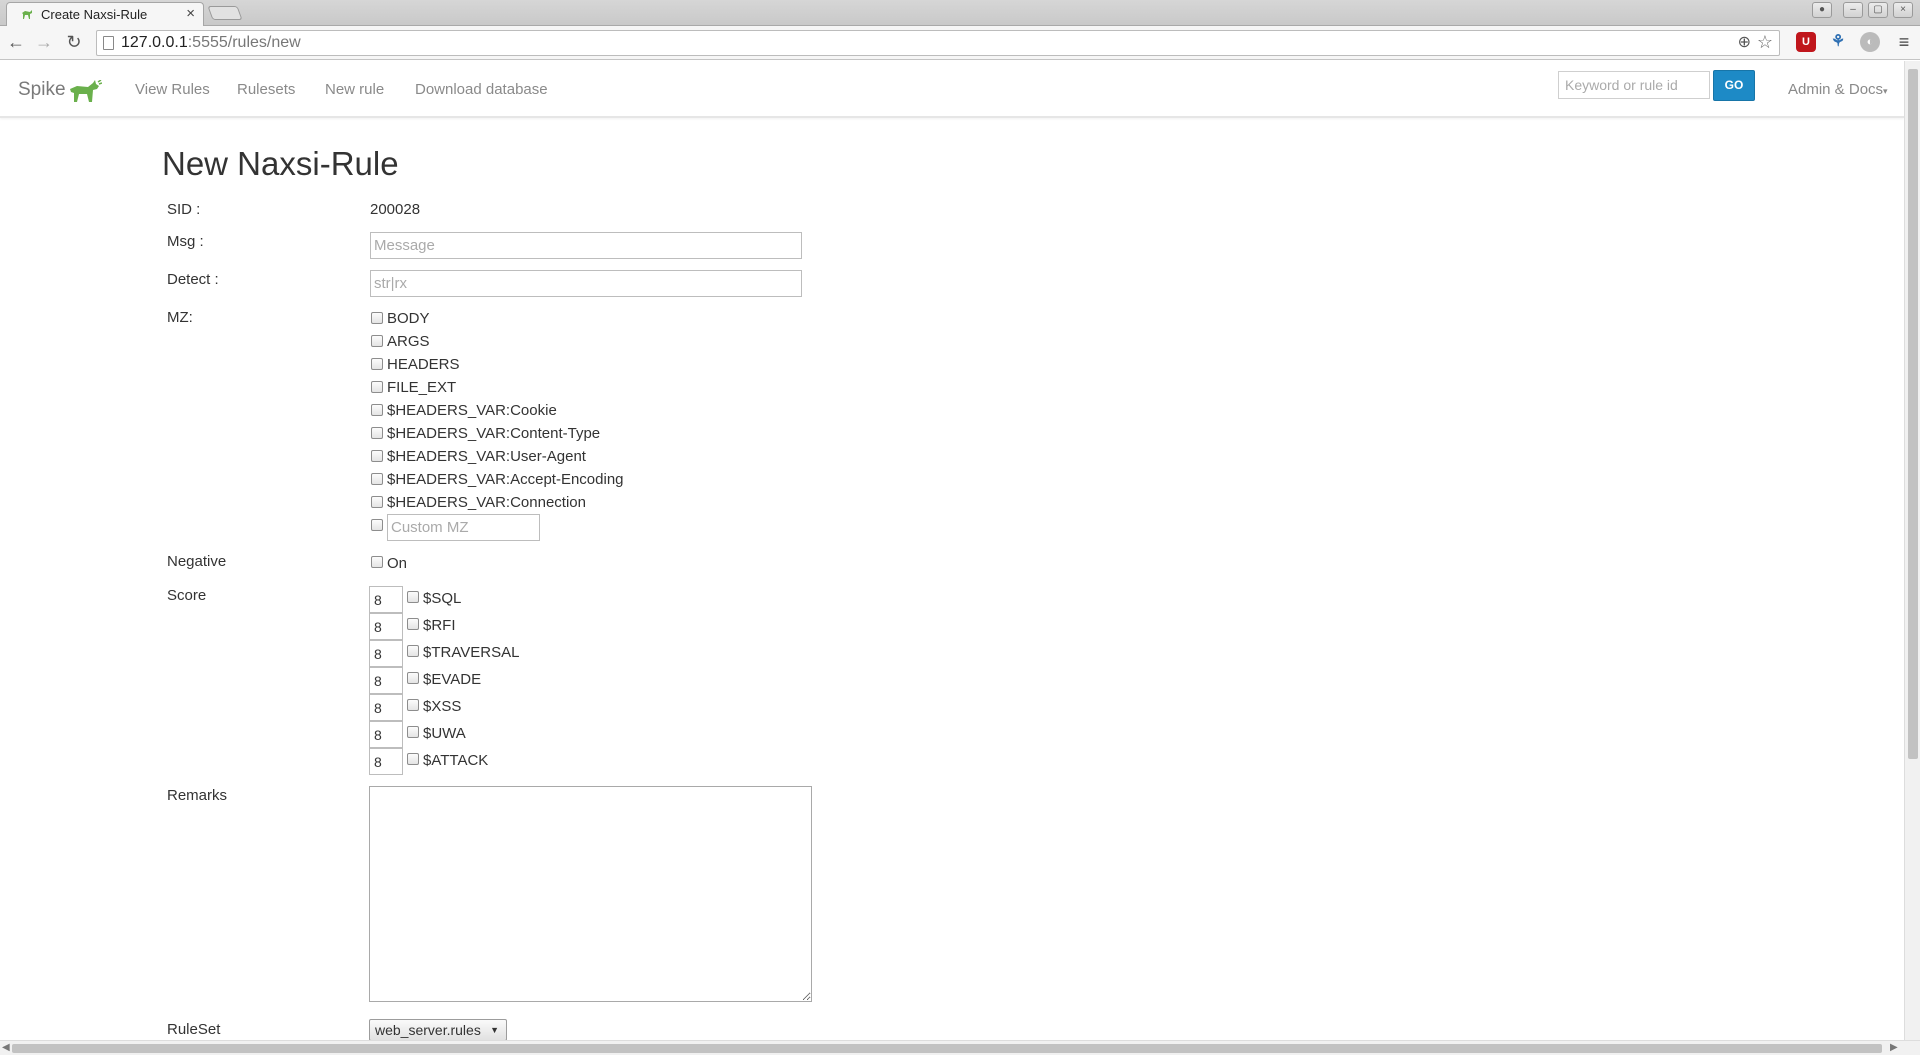 This screenshot has width=1920, height=1055. Describe the element at coordinates (386, 734) in the screenshot. I see `score-input-uwa` at that location.